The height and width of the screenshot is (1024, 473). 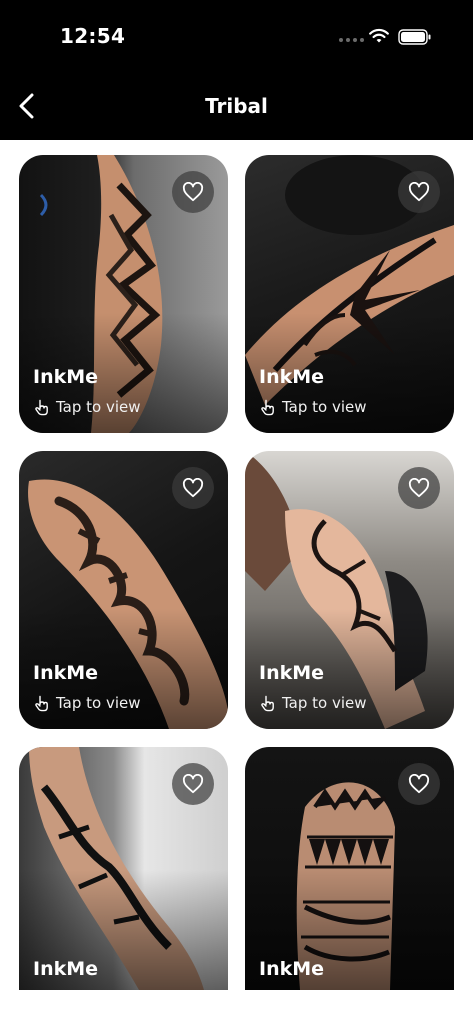 I want to click on page-title: Tribal, so click(x=236, y=106).